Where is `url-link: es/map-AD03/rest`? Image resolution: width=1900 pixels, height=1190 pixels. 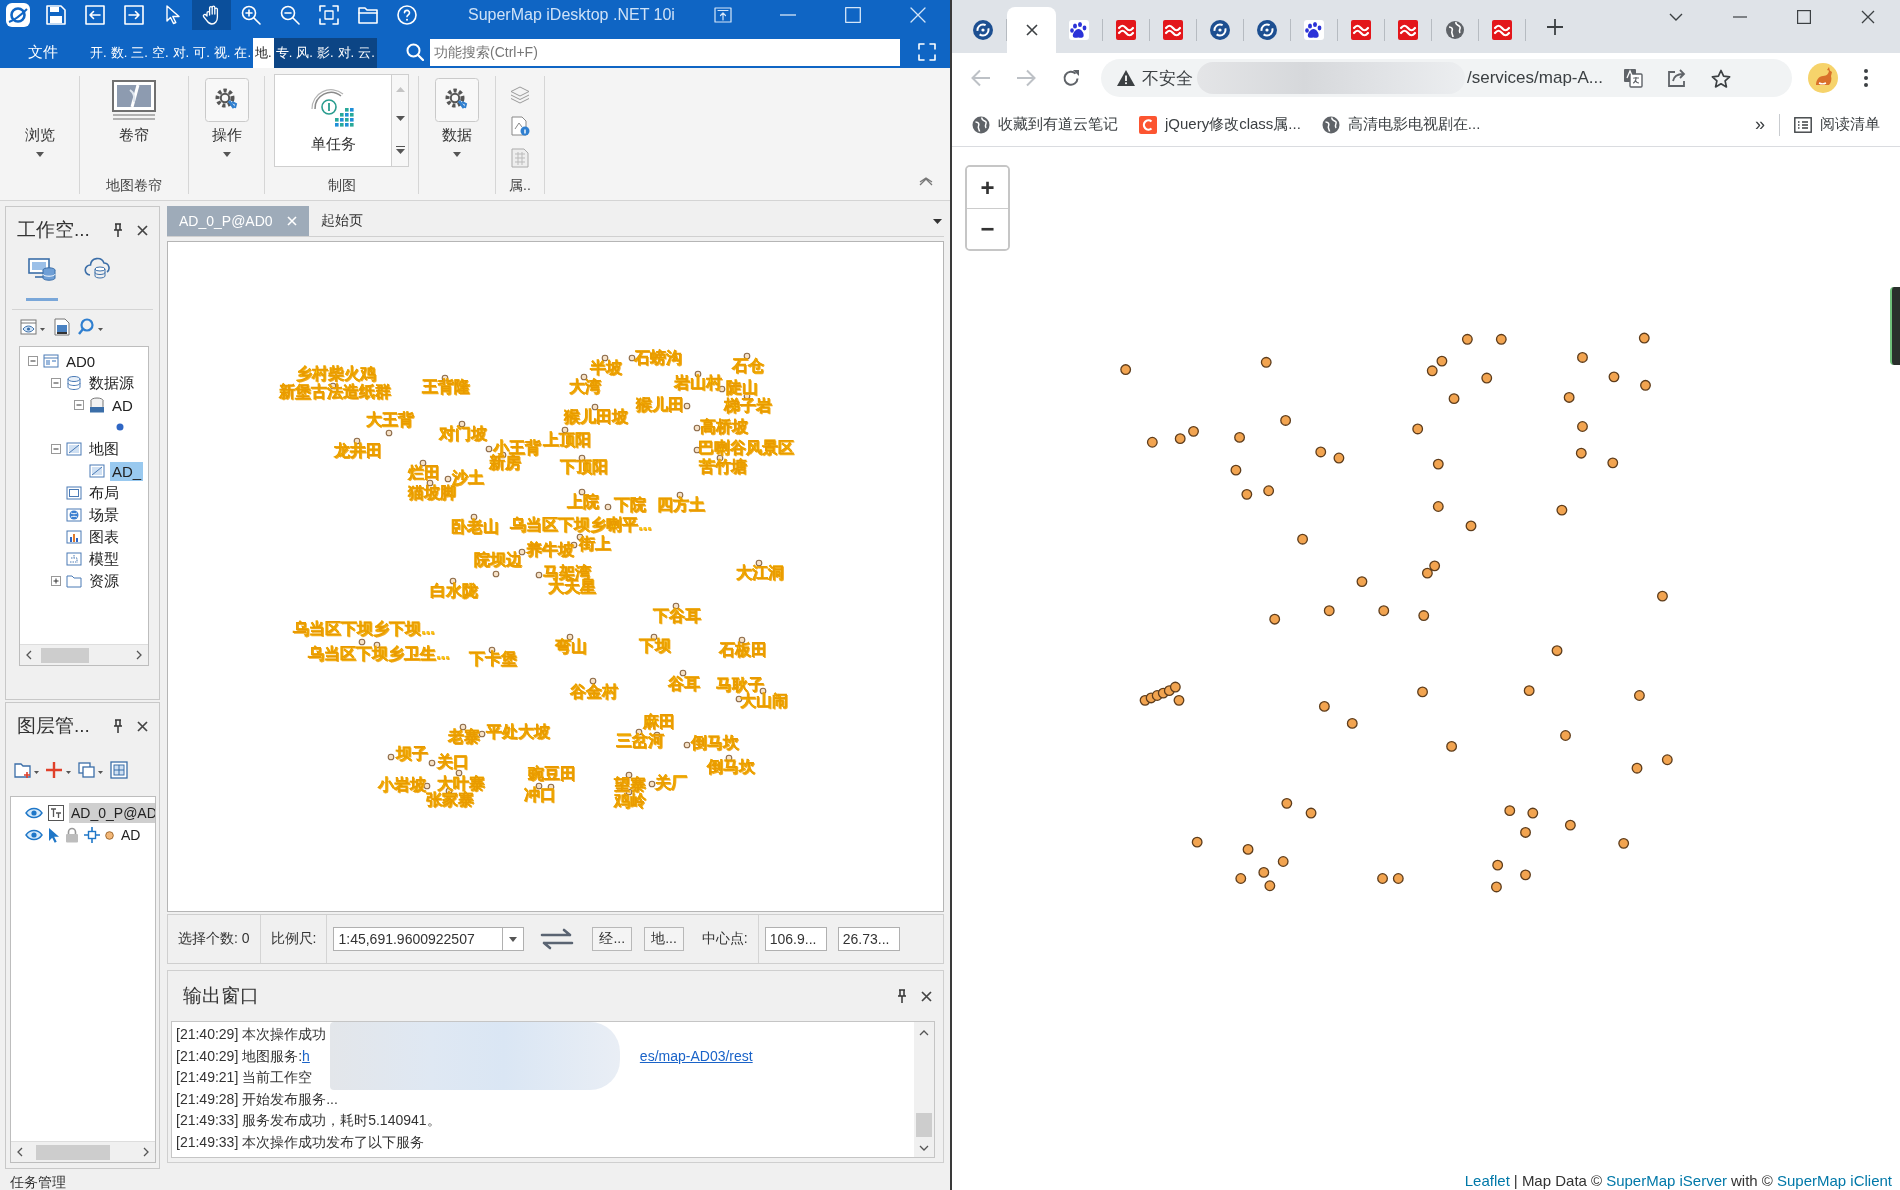
url-link: es/map-AD03/rest is located at coordinates (696, 1055).